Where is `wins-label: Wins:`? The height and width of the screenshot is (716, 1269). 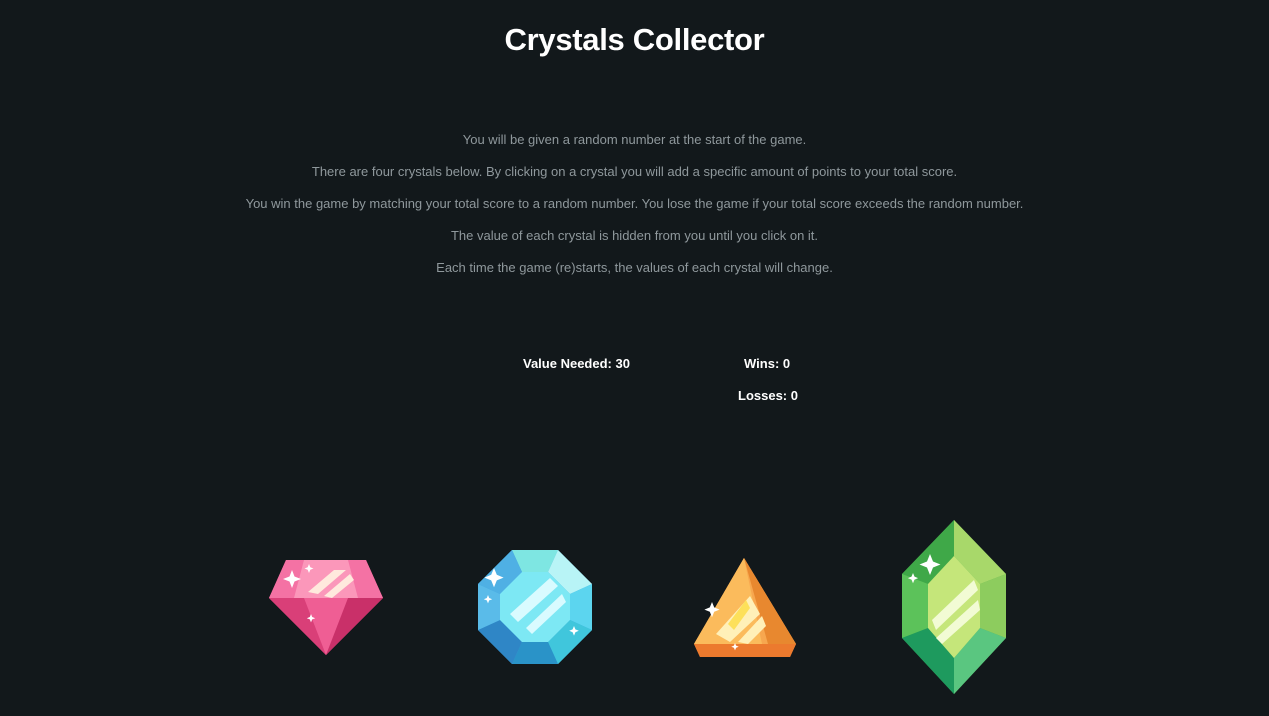 wins-label: Wins: is located at coordinates (762, 363).